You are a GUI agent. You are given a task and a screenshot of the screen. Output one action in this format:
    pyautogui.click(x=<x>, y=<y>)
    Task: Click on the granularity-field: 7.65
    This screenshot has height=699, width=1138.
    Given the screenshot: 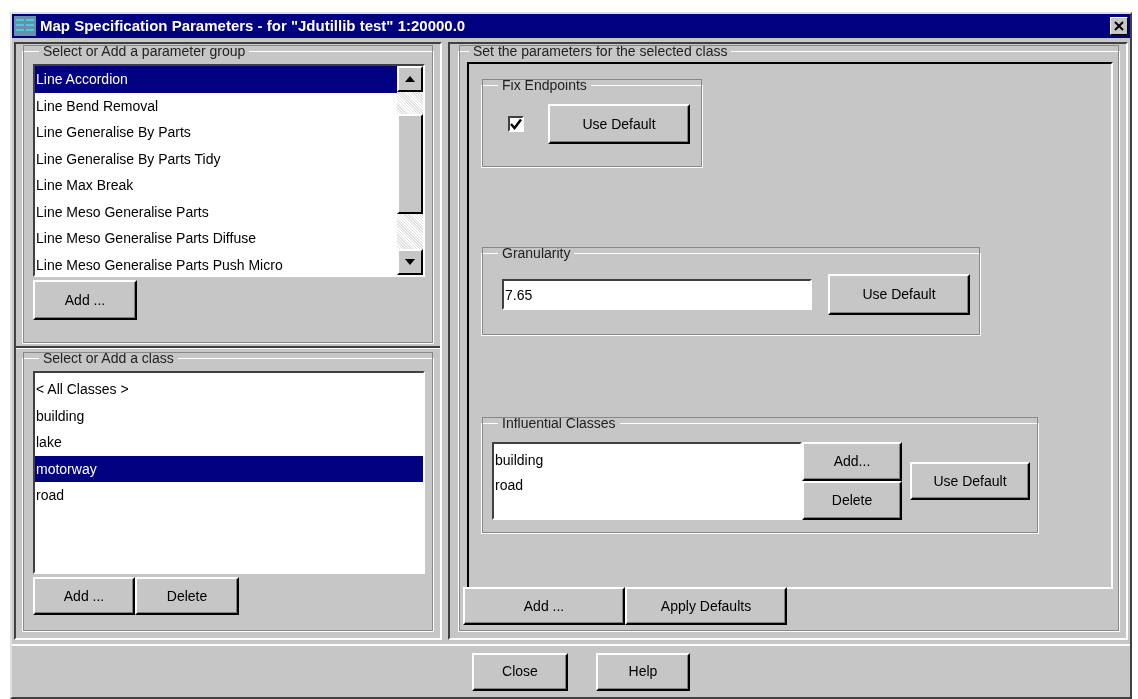 What is the action you would take?
    pyautogui.click(x=657, y=294)
    